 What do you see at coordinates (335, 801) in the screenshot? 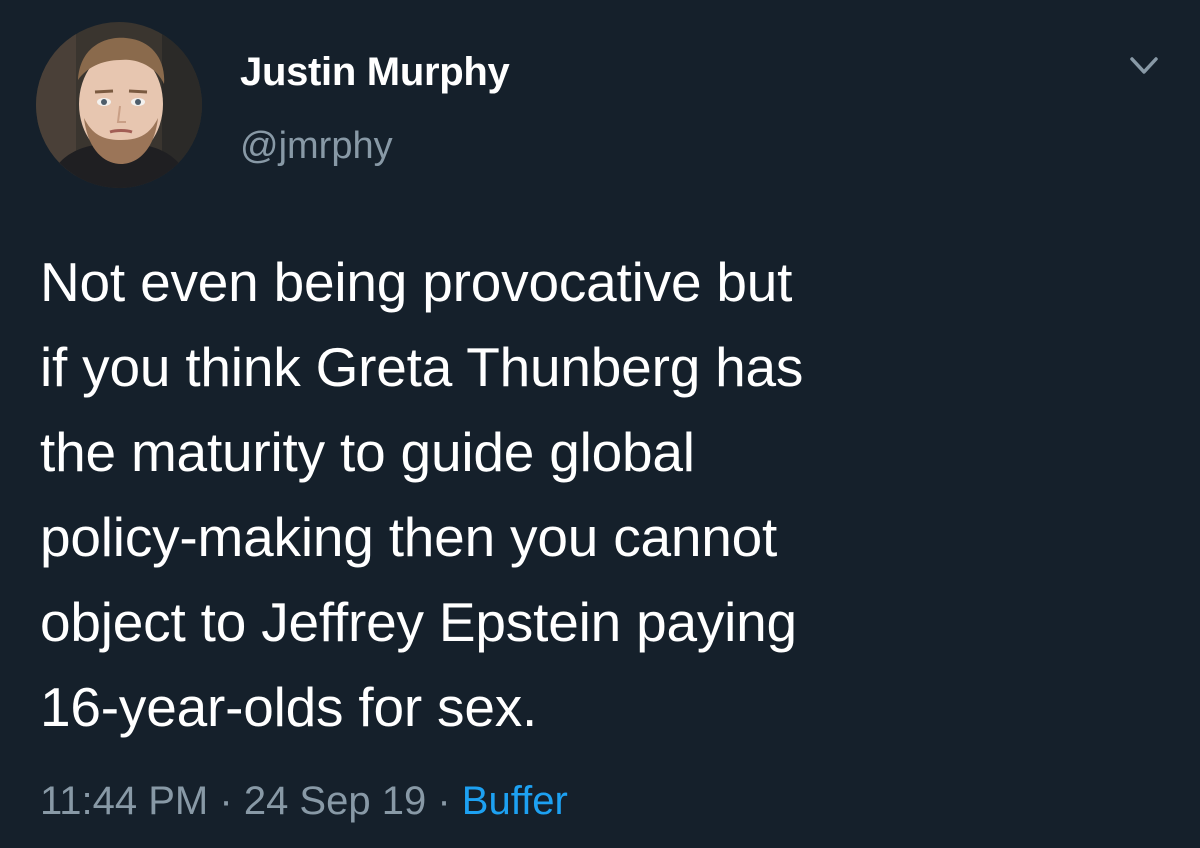
I see `tweet-date: 24 Sep 19` at bounding box center [335, 801].